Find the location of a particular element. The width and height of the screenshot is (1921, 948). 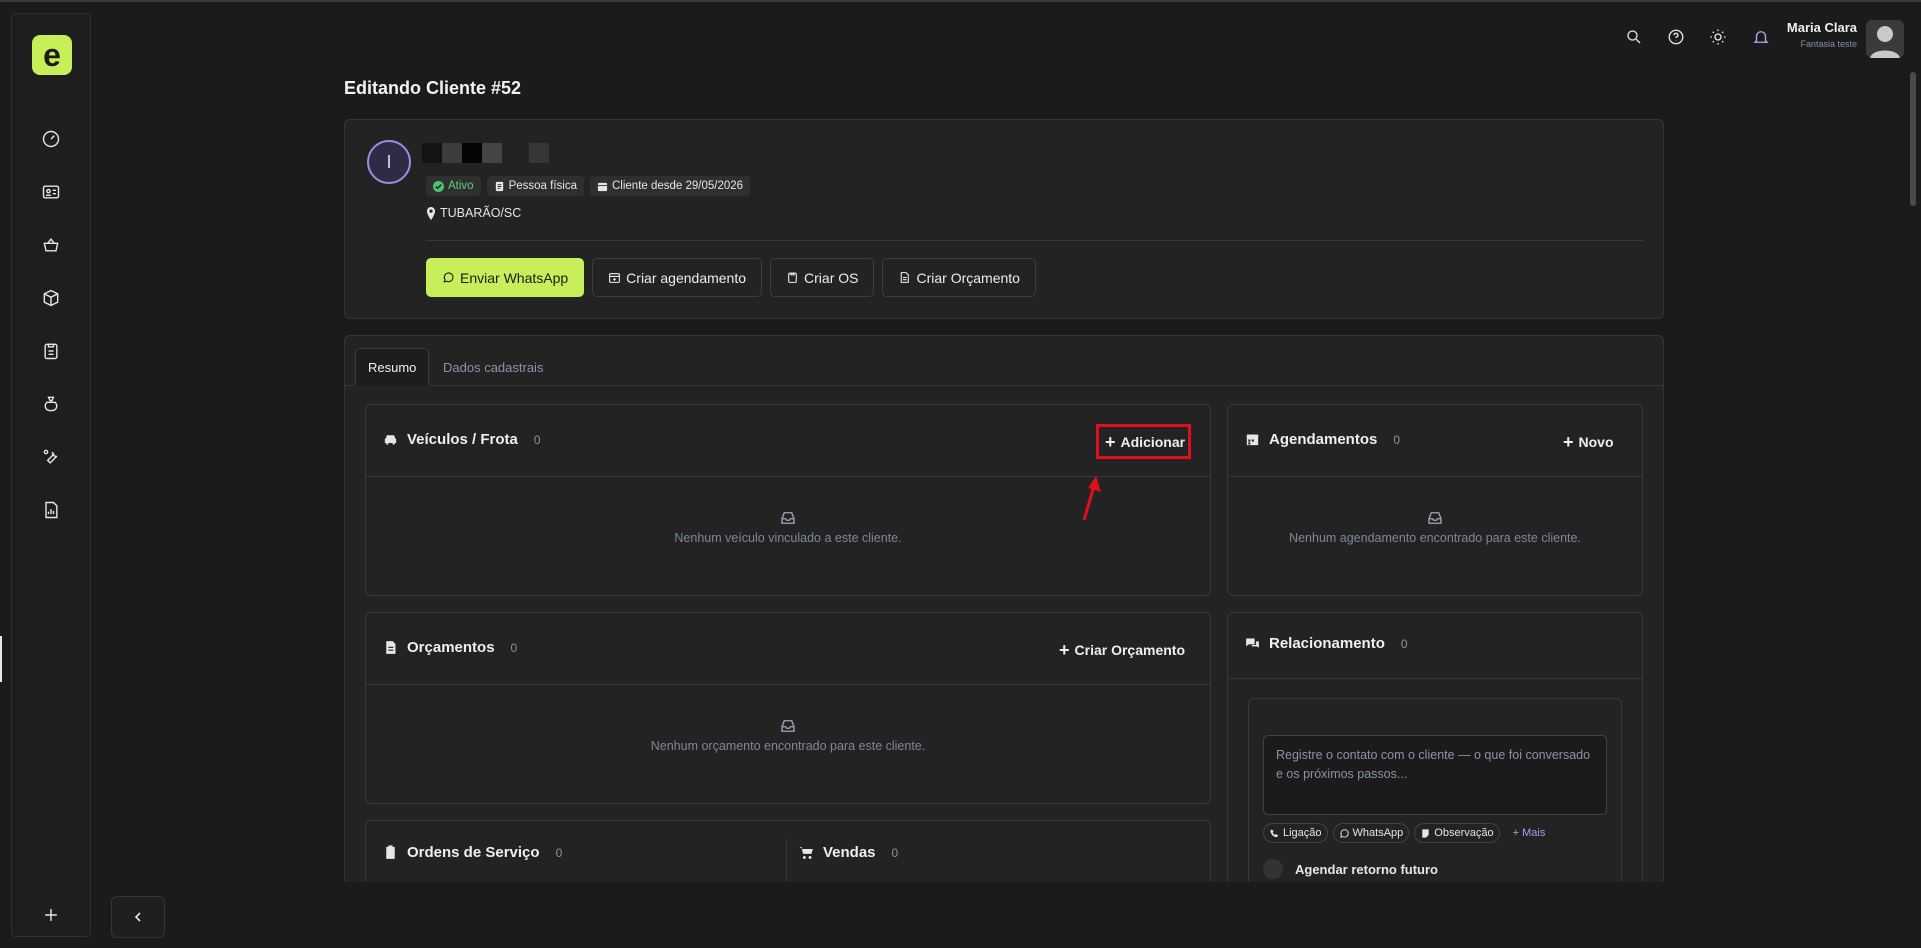

tools-wrench-icon is located at coordinates (51, 457).